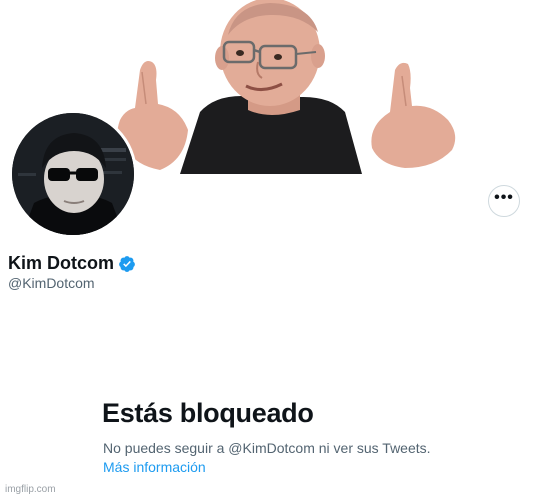  I want to click on profile-name-row: Kim Dotcom, so click(72, 263).